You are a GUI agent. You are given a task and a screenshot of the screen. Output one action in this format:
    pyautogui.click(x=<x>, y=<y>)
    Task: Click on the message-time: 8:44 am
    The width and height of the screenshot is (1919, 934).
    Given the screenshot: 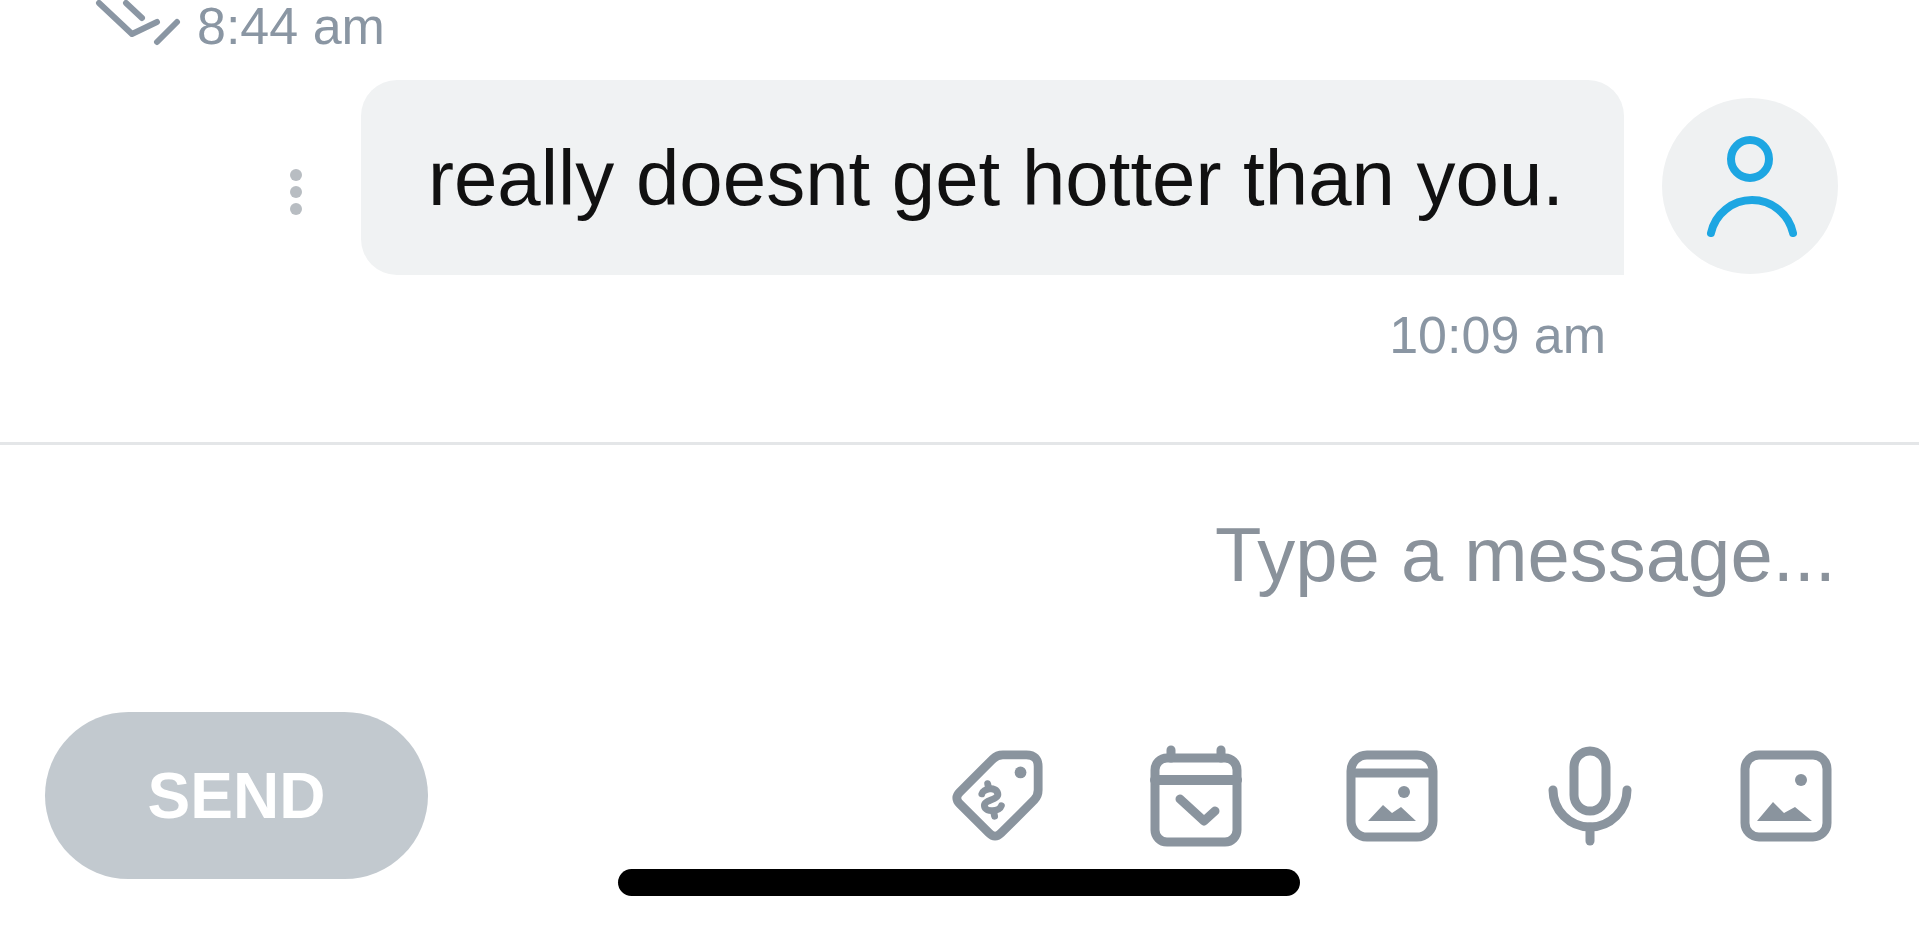 What is the action you would take?
    pyautogui.click(x=291, y=26)
    